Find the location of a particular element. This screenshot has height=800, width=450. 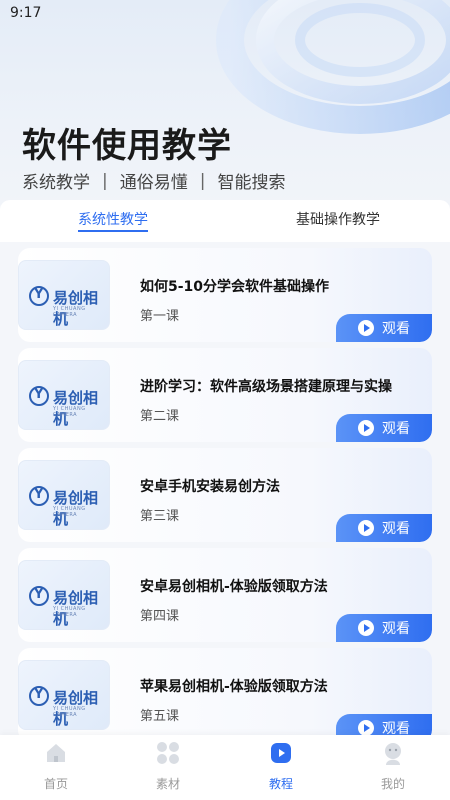

status-bar-time: 9:17 is located at coordinates (26, 13).